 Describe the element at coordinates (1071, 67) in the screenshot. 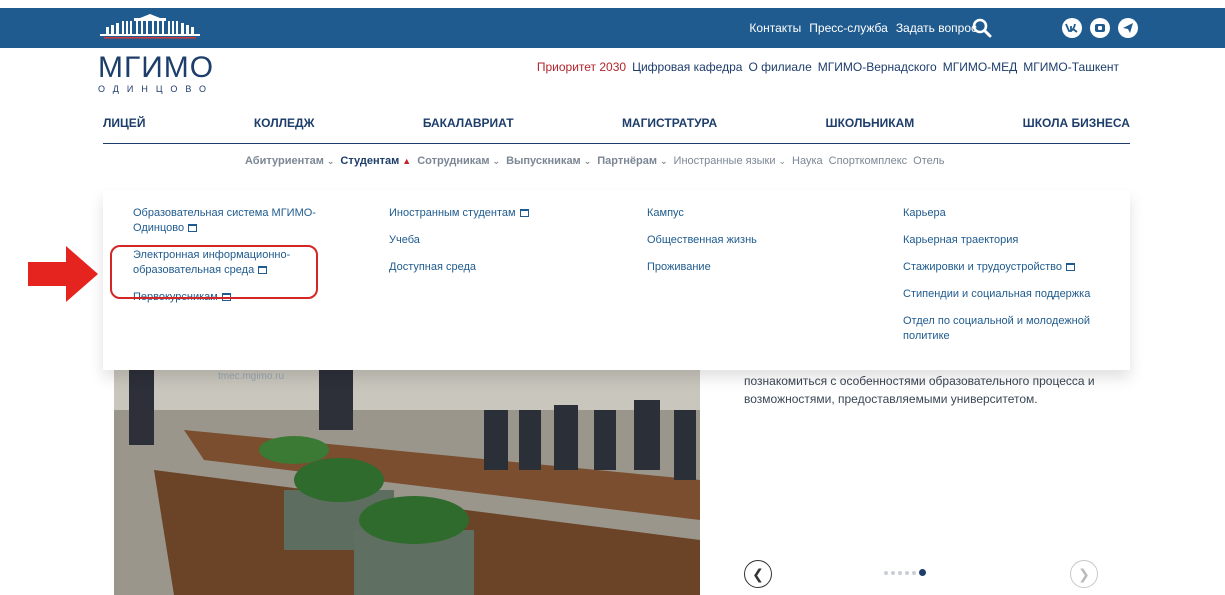

I see `mgimo-tashkent-link: МГИМО-Ташкент` at that location.